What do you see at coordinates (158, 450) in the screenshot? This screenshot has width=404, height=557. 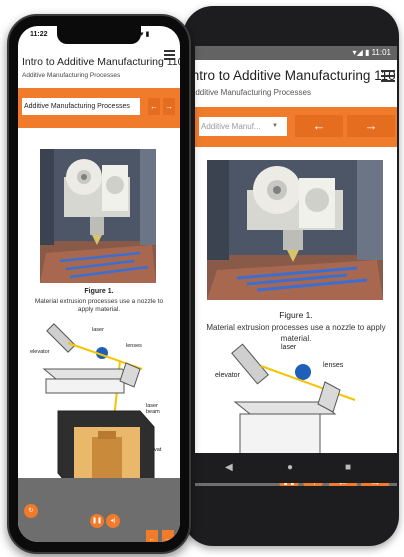 I see `diagram-label-vat: vat` at bounding box center [158, 450].